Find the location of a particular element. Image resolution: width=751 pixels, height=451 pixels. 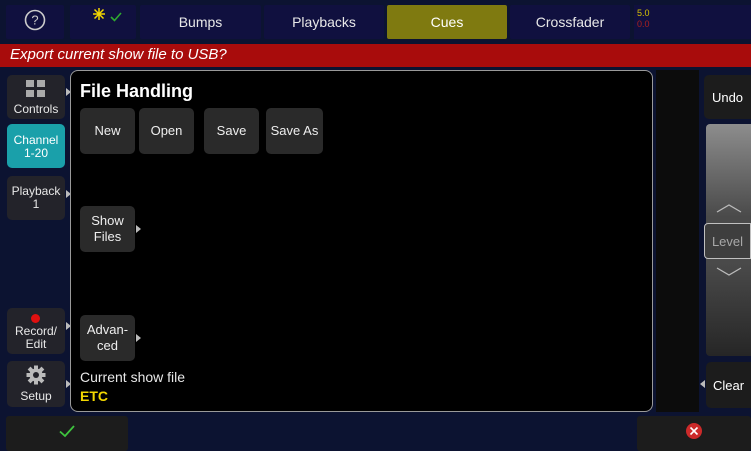

open-button: Open is located at coordinates (166, 131).